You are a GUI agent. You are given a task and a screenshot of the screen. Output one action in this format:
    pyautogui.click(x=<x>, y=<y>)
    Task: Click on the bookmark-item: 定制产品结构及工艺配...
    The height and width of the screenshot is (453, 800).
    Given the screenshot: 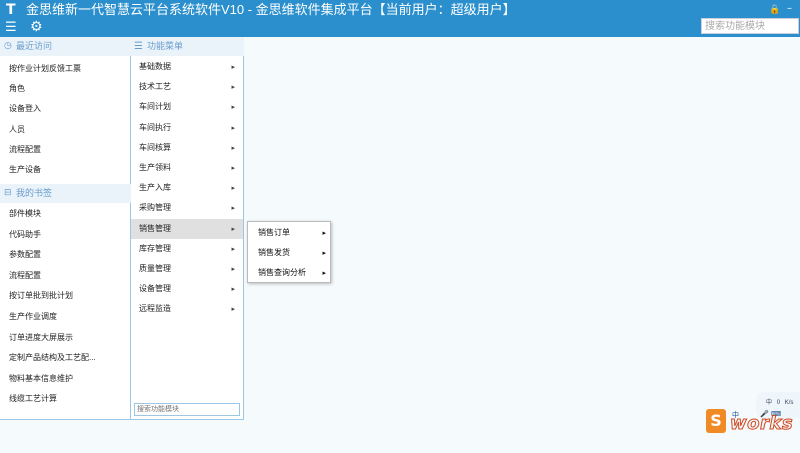 What is the action you would take?
    pyautogui.click(x=52, y=358)
    